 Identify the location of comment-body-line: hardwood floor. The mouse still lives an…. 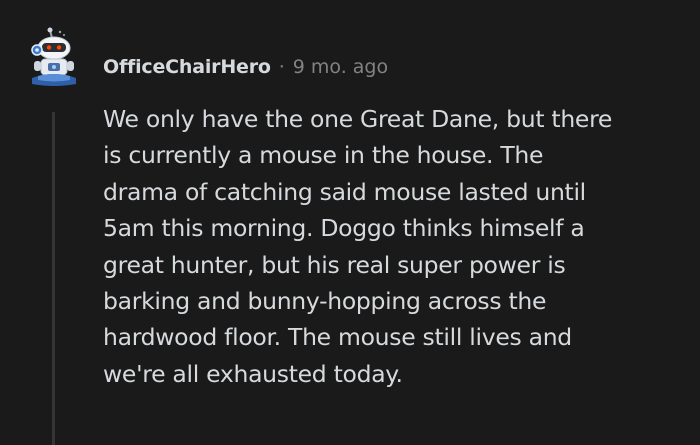
(337, 337).